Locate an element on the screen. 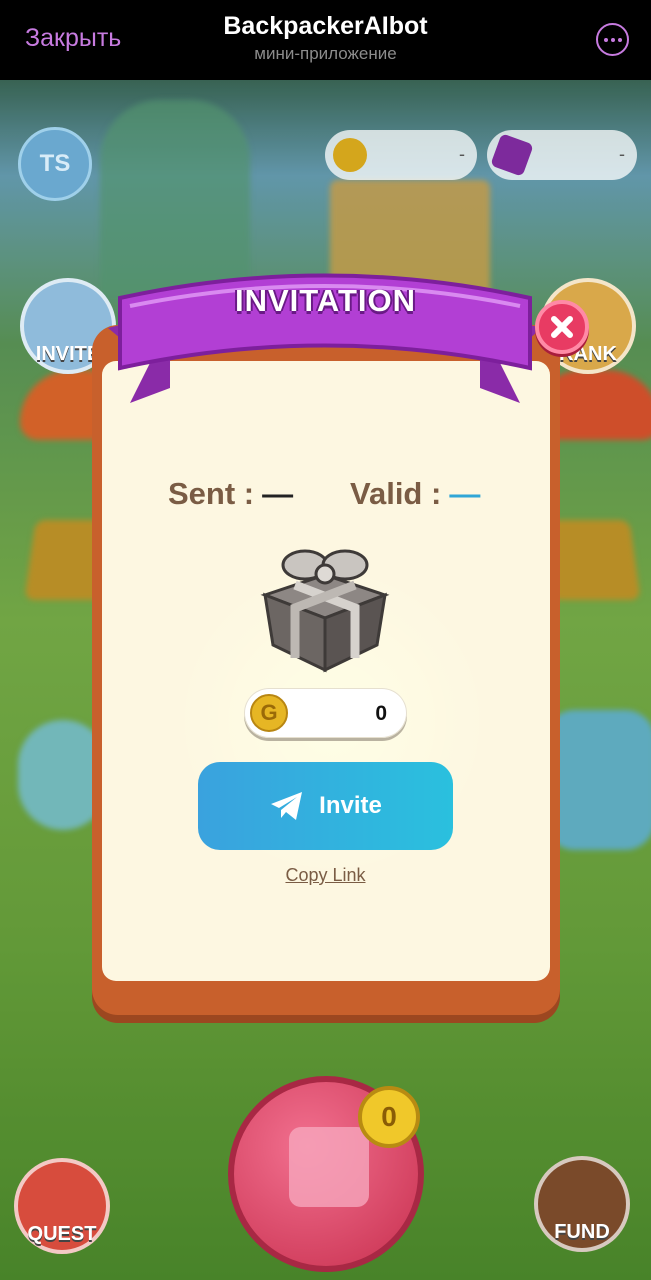  coin-balance-pill: - is located at coordinates (401, 155).